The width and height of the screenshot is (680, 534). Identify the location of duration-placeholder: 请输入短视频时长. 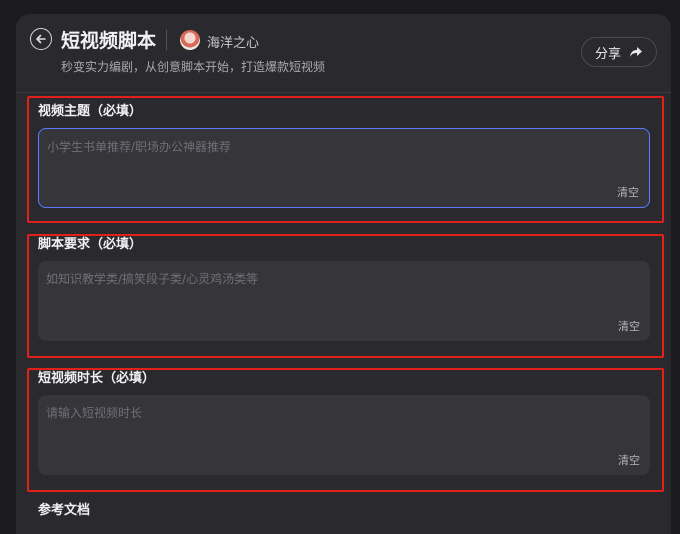
(94, 413).